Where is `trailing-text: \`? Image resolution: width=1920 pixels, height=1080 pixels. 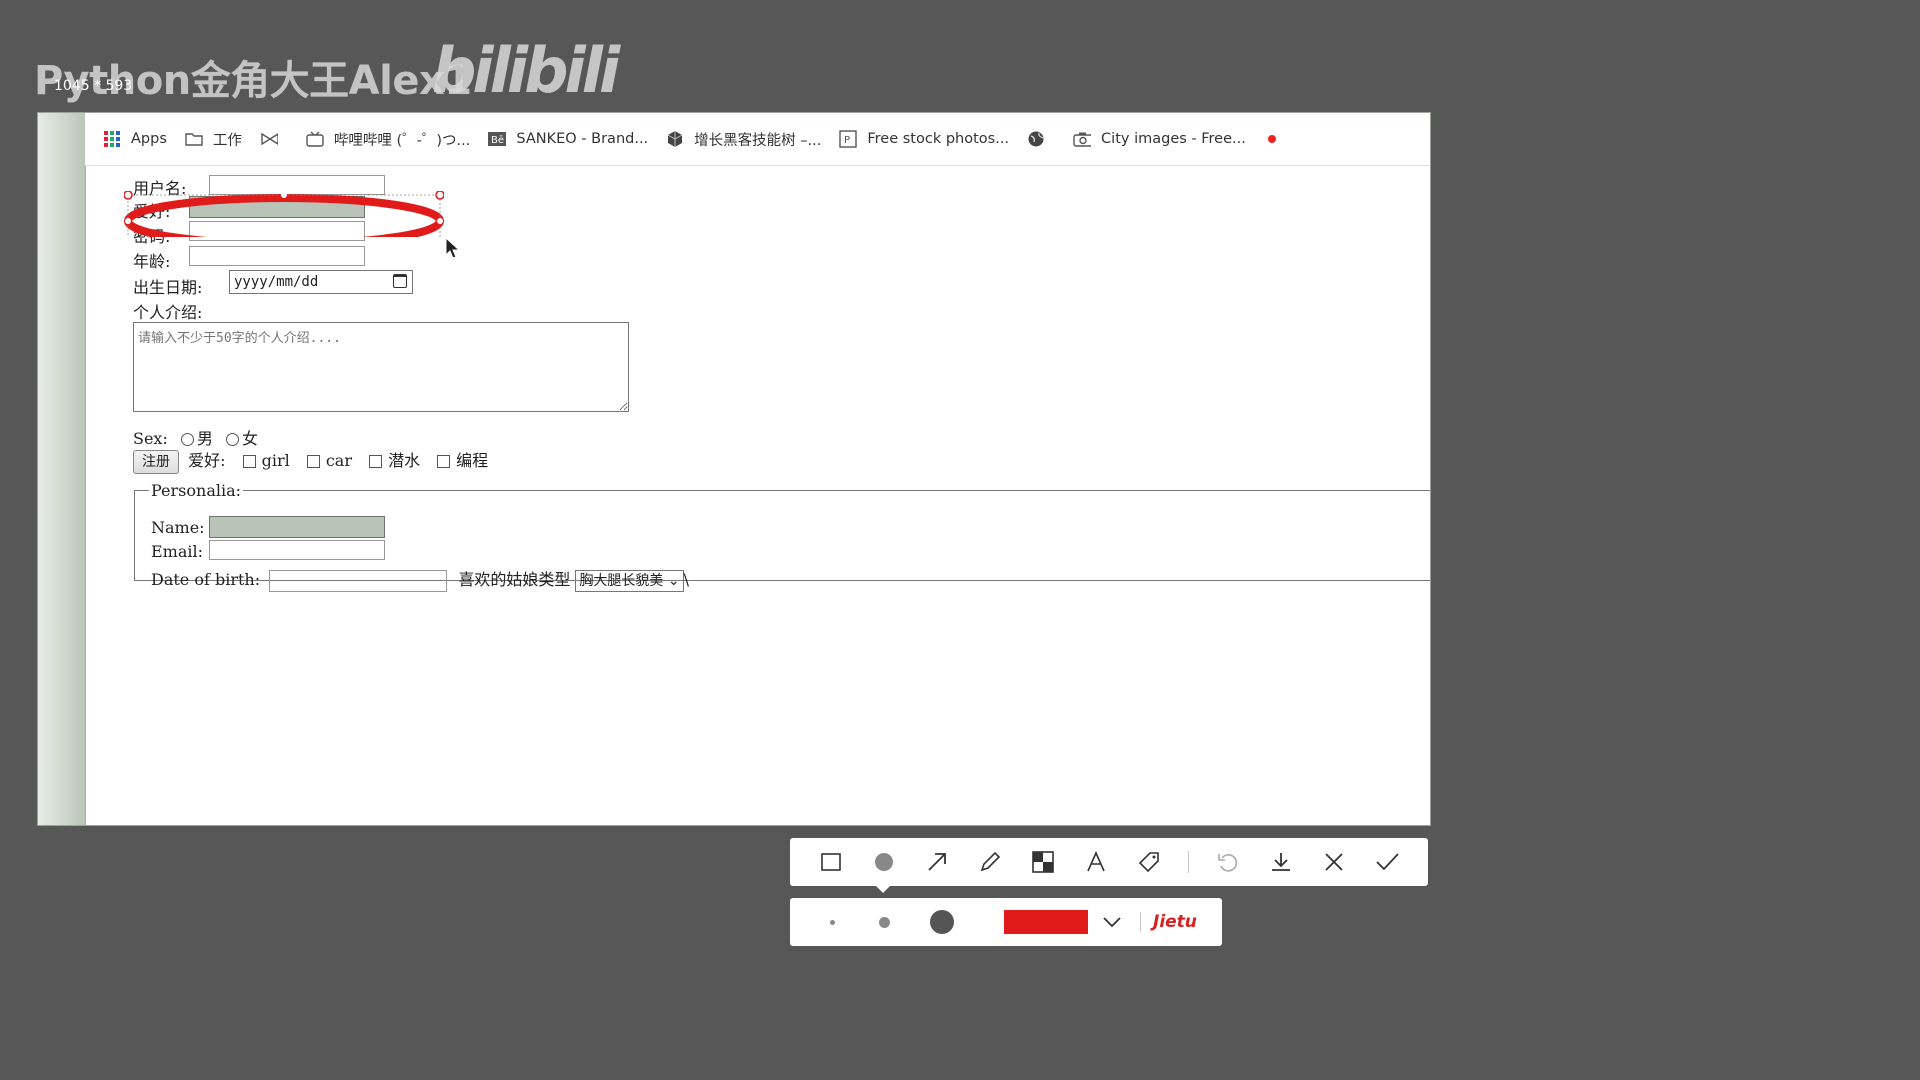 trailing-text: \ is located at coordinates (686, 579).